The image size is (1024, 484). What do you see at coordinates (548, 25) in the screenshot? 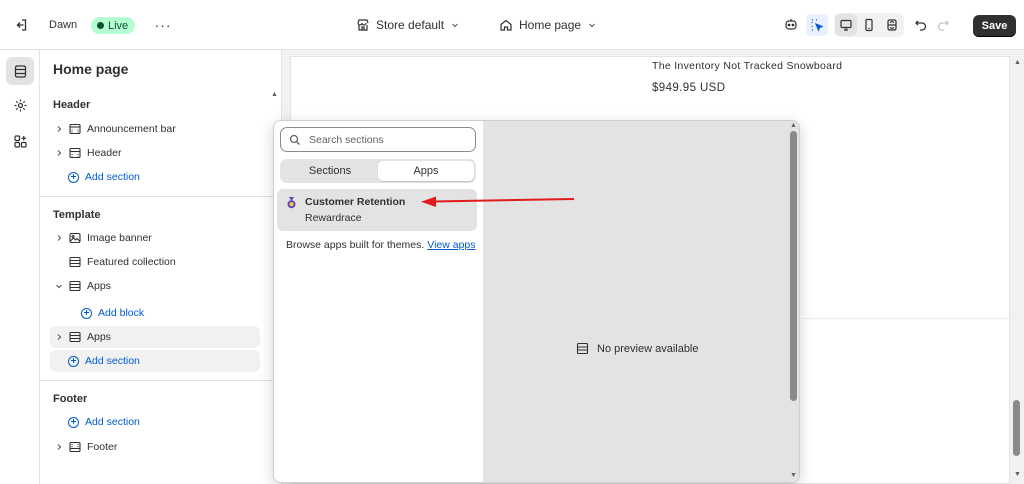
I see `page-selector: Home page` at bounding box center [548, 25].